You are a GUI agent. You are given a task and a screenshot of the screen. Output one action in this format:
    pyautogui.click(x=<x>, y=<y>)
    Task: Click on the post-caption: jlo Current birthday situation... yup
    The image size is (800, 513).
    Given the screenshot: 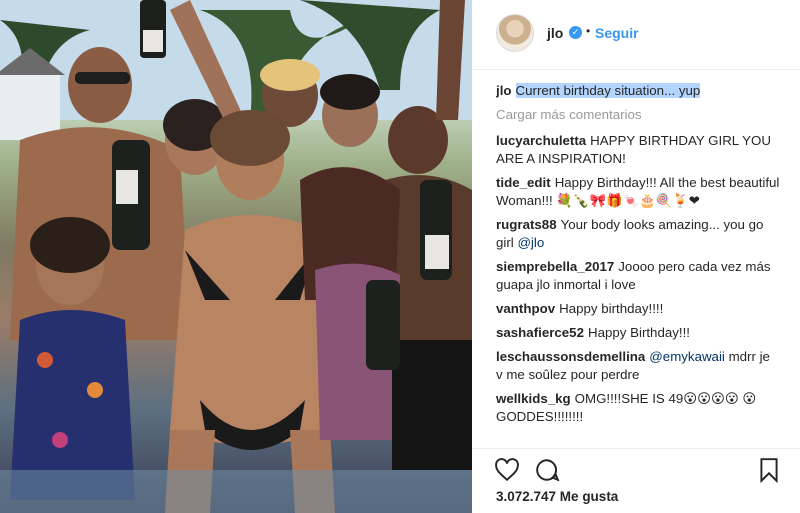 What is the action you would take?
    pyautogui.click(x=638, y=91)
    